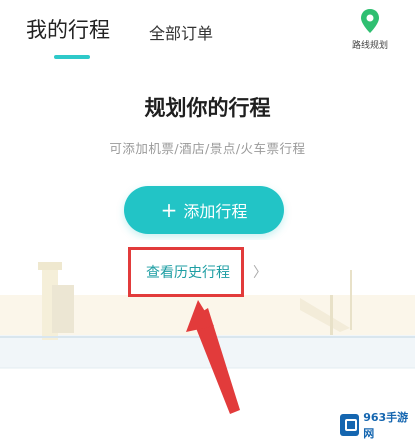  Describe the element at coordinates (260, 273) in the screenshot. I see `chevron-right-icon: 〉` at that location.